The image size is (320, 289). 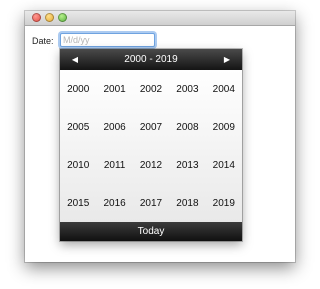 I want to click on year-cell: 2007, so click(x=151, y=127).